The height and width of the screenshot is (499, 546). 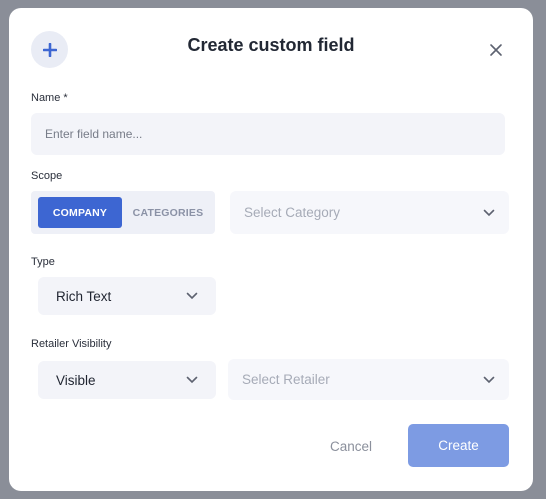 What do you see at coordinates (49, 98) in the screenshot?
I see `name-label: Name *` at bounding box center [49, 98].